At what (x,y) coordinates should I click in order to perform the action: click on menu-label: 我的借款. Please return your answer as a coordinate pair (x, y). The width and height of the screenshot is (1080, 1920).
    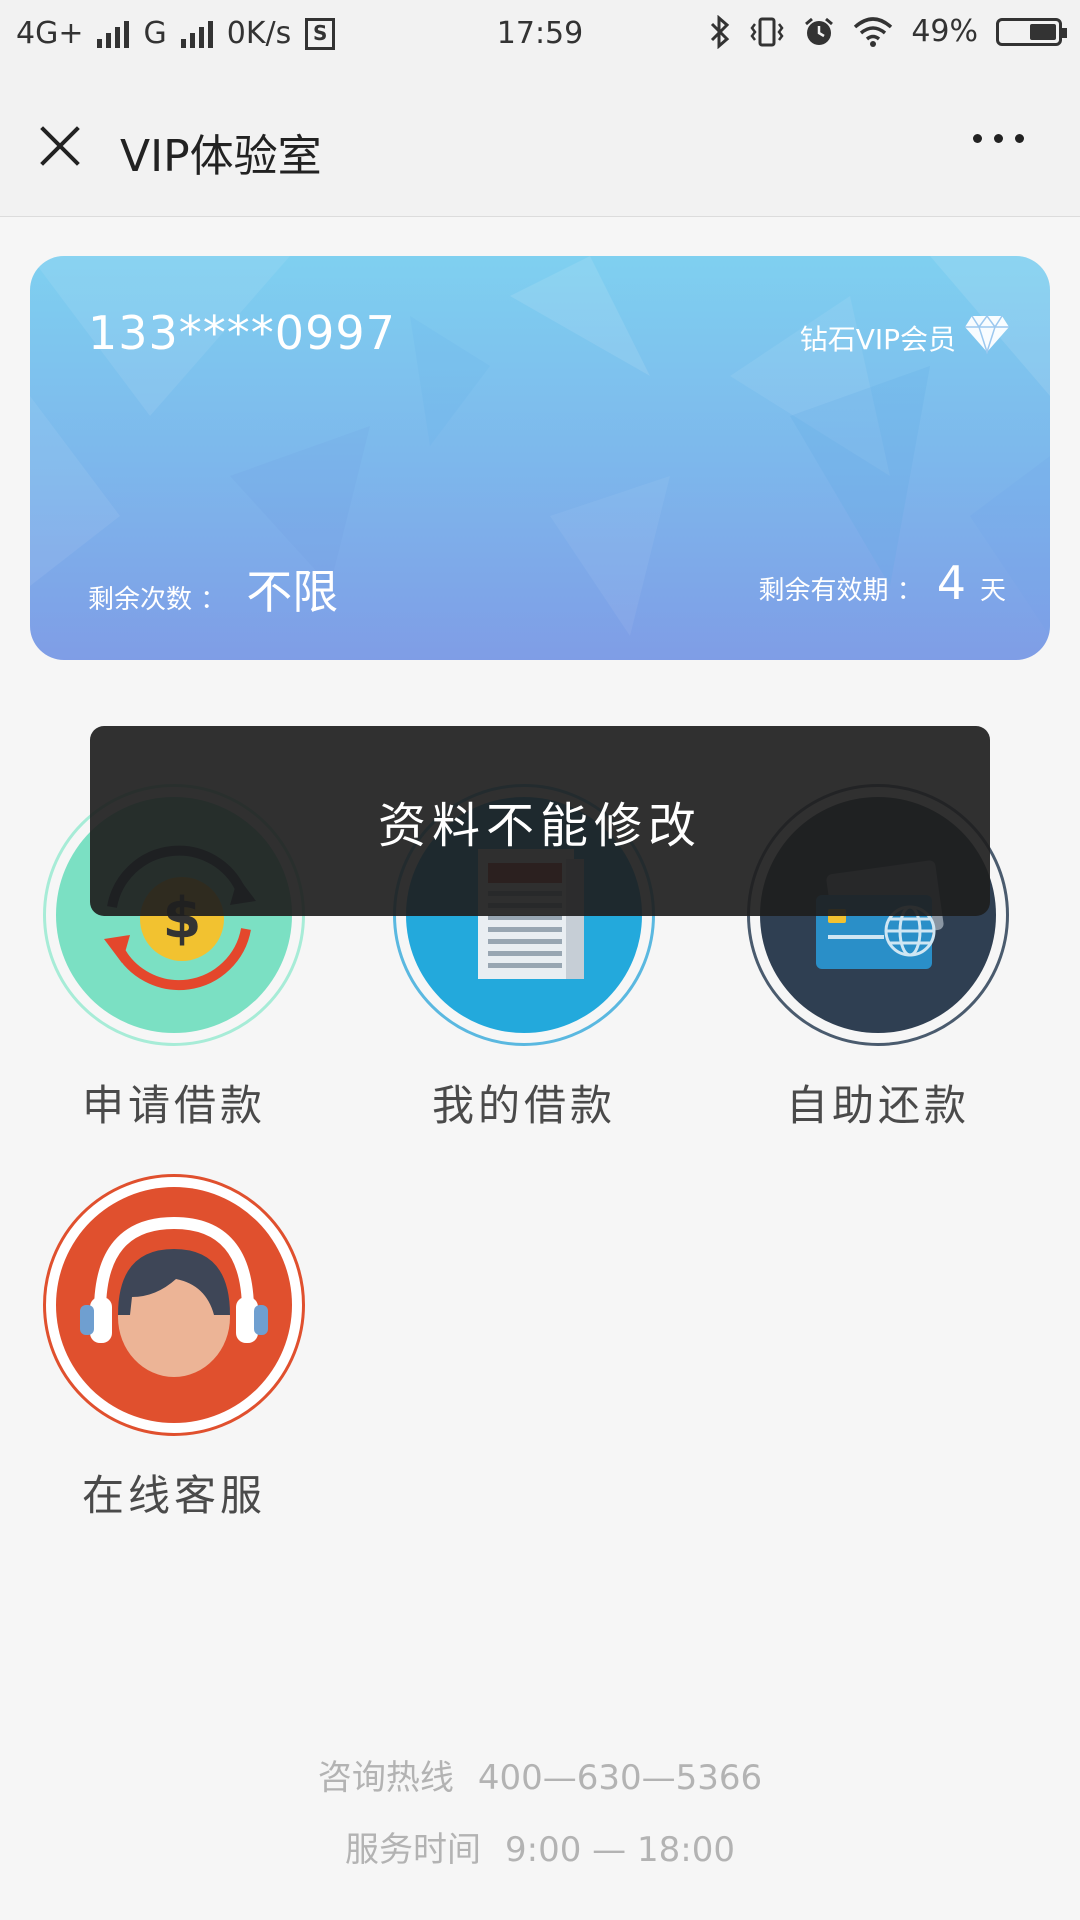
    Looking at the image, I should click on (523, 1105).